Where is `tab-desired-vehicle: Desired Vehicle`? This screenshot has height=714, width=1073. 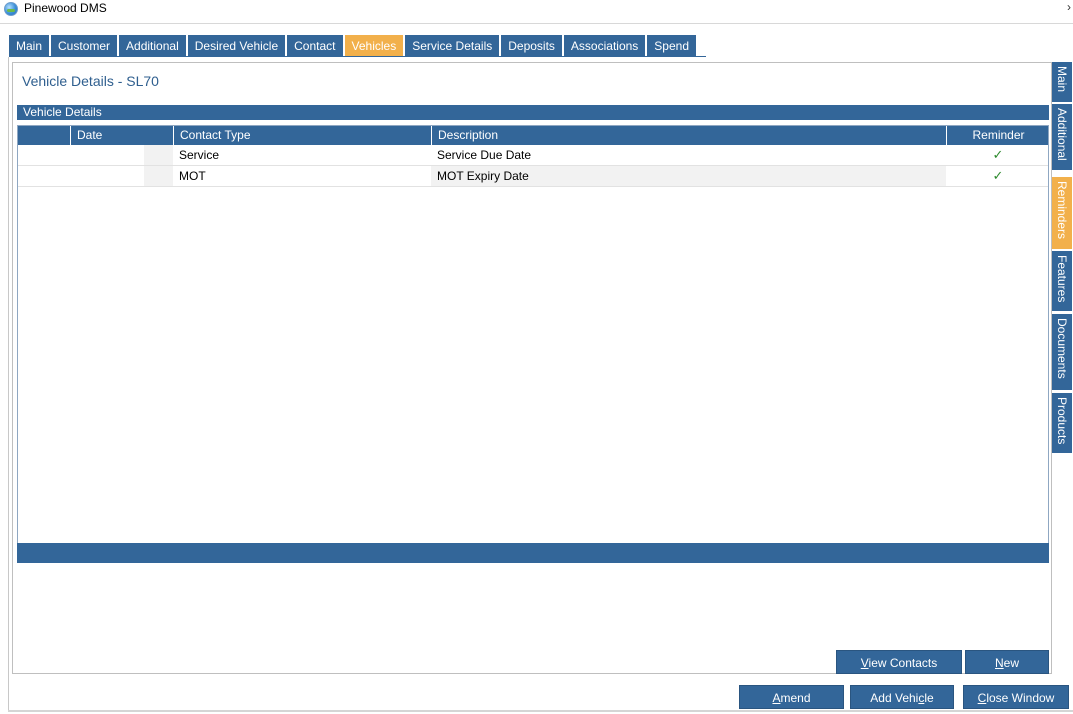 tab-desired-vehicle: Desired Vehicle is located at coordinates (237, 46).